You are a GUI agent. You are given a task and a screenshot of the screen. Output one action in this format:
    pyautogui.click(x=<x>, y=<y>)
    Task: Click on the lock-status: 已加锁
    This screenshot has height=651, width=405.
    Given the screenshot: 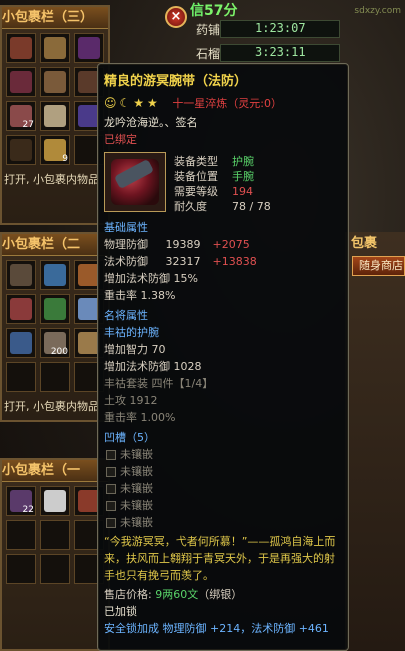 What is the action you would take?
    pyautogui.click(x=120, y=611)
    